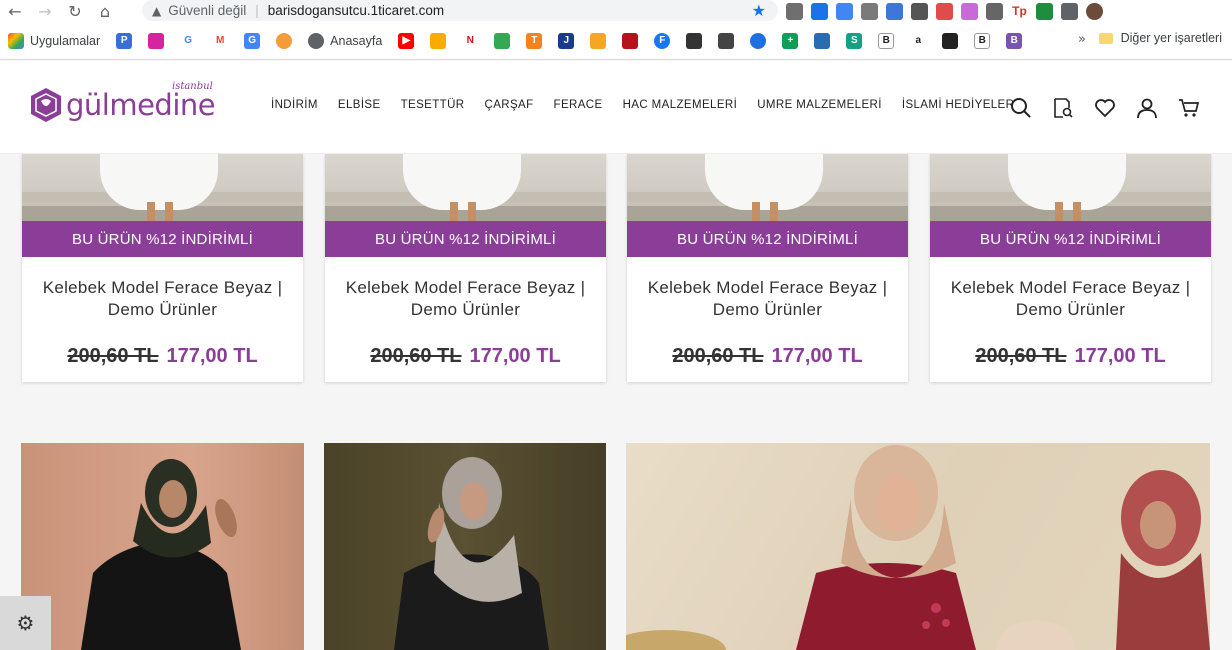  What do you see at coordinates (578, 105) in the screenshot?
I see `menu-item-ferace: FERACE` at bounding box center [578, 105].